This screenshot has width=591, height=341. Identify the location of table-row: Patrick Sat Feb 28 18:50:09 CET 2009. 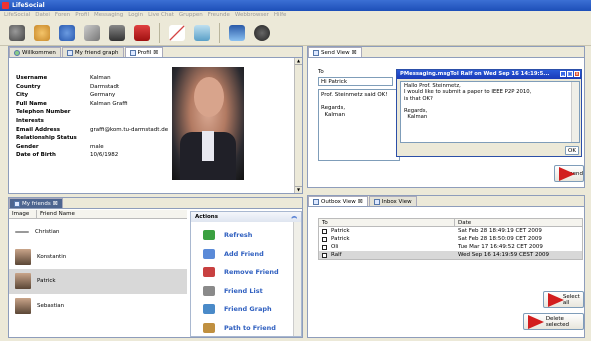
(450, 239).